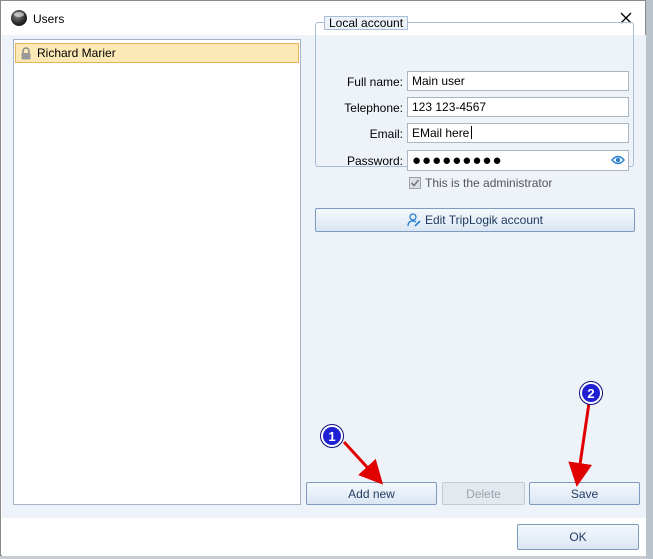  I want to click on annotation-badge-2: 2, so click(591, 393).